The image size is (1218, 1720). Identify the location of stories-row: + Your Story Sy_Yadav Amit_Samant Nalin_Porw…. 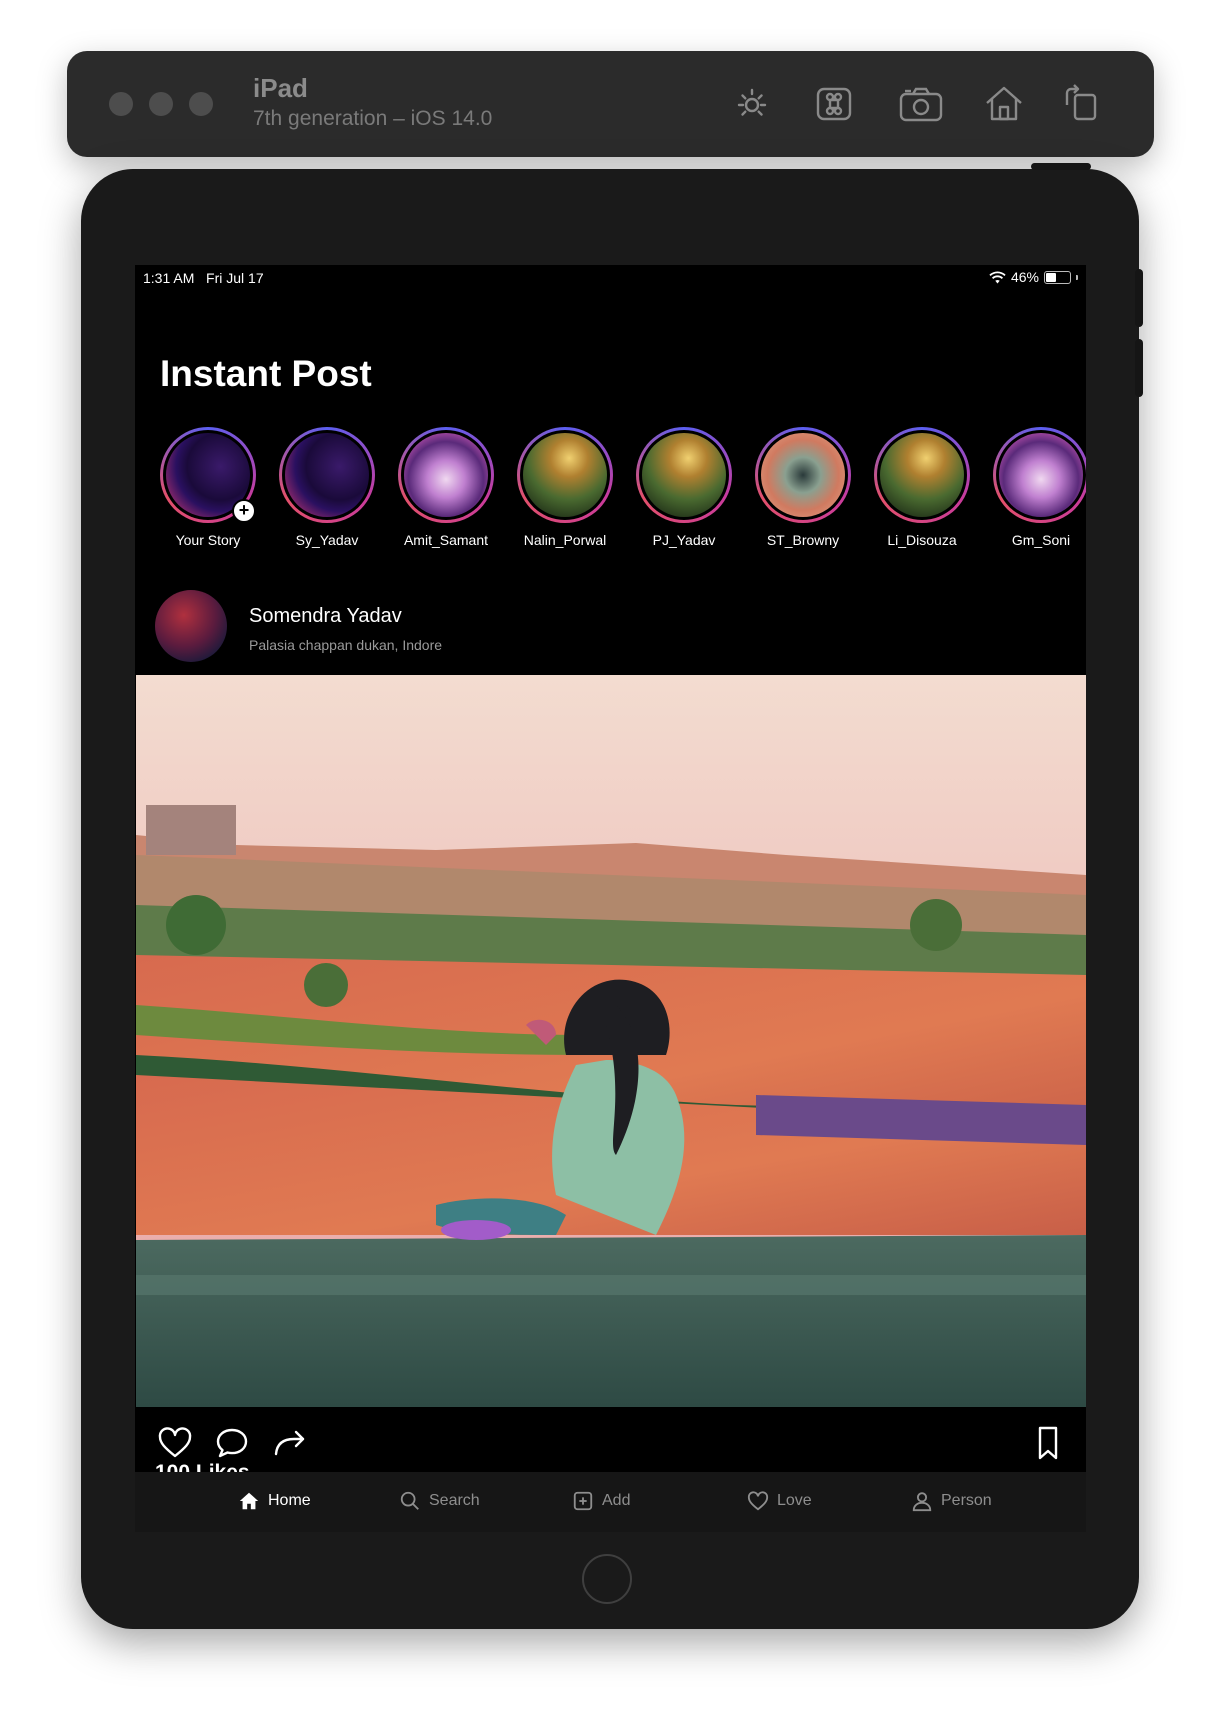
(619, 492).